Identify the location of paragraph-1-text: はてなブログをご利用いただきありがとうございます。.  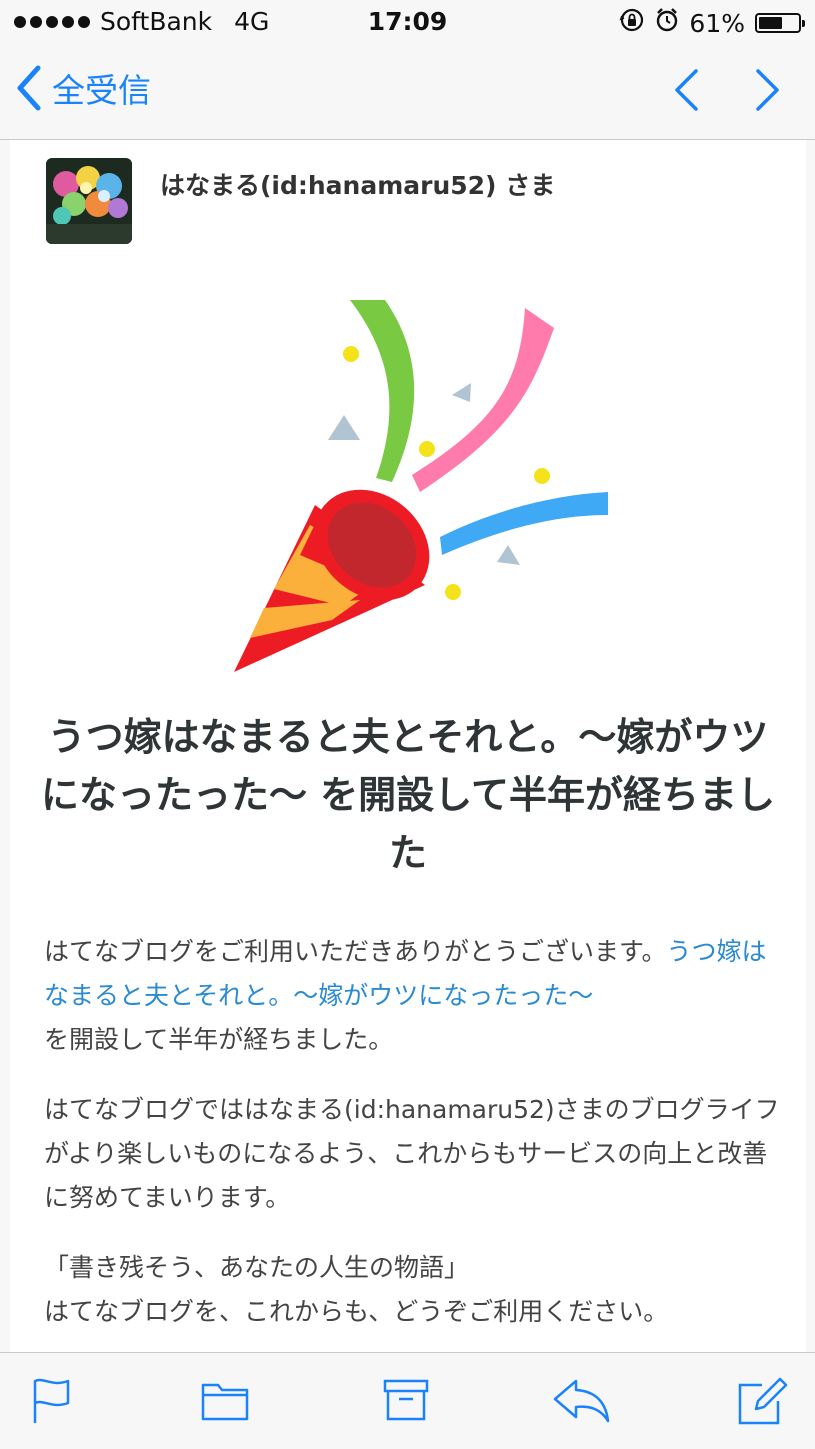
(355, 951).